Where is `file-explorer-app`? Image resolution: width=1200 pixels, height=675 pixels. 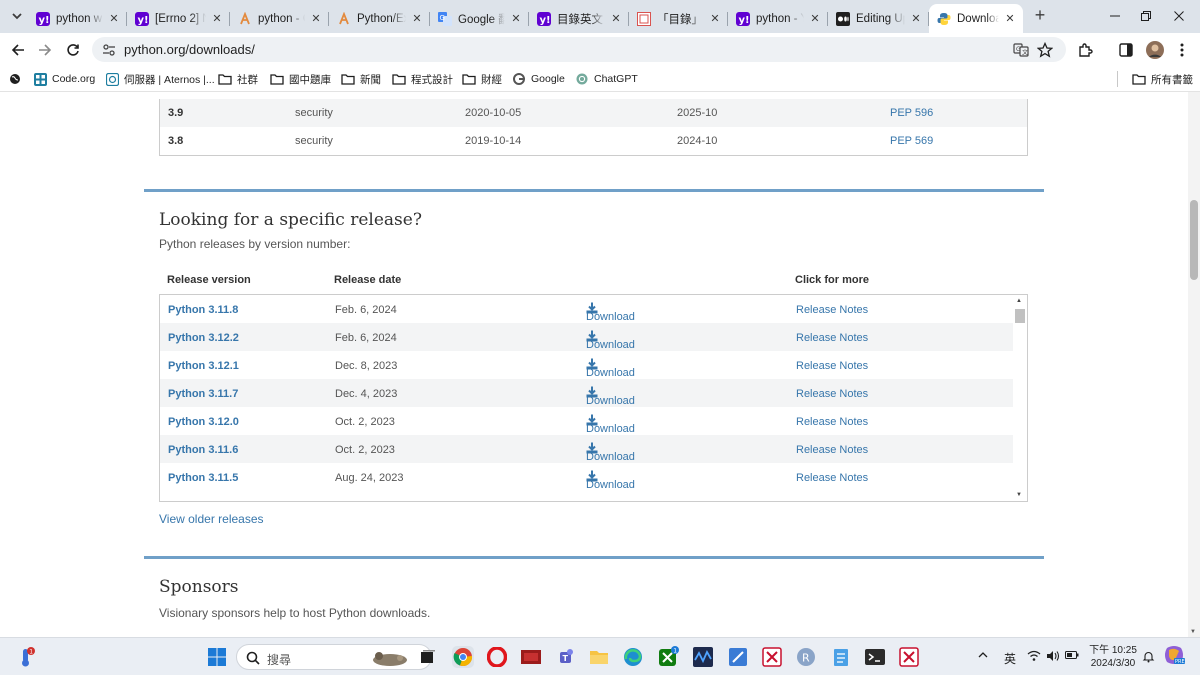
file-explorer-app is located at coordinates (599, 657).